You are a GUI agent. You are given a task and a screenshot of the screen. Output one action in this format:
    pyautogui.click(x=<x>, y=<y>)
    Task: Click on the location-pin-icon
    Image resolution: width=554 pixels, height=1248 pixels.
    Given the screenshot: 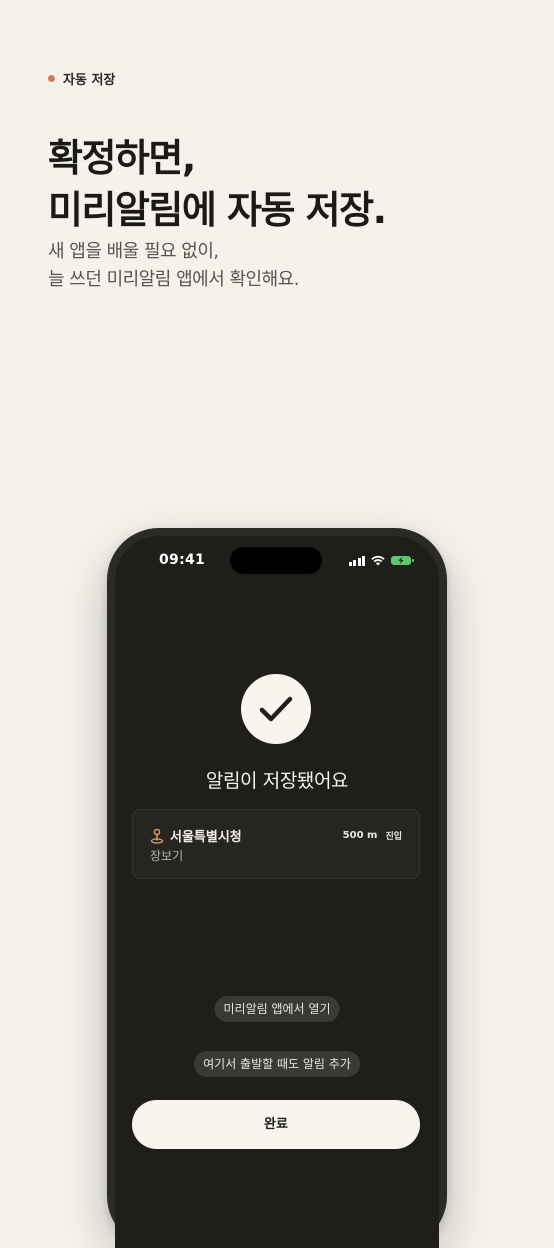 What is the action you would take?
    pyautogui.click(x=157, y=836)
    